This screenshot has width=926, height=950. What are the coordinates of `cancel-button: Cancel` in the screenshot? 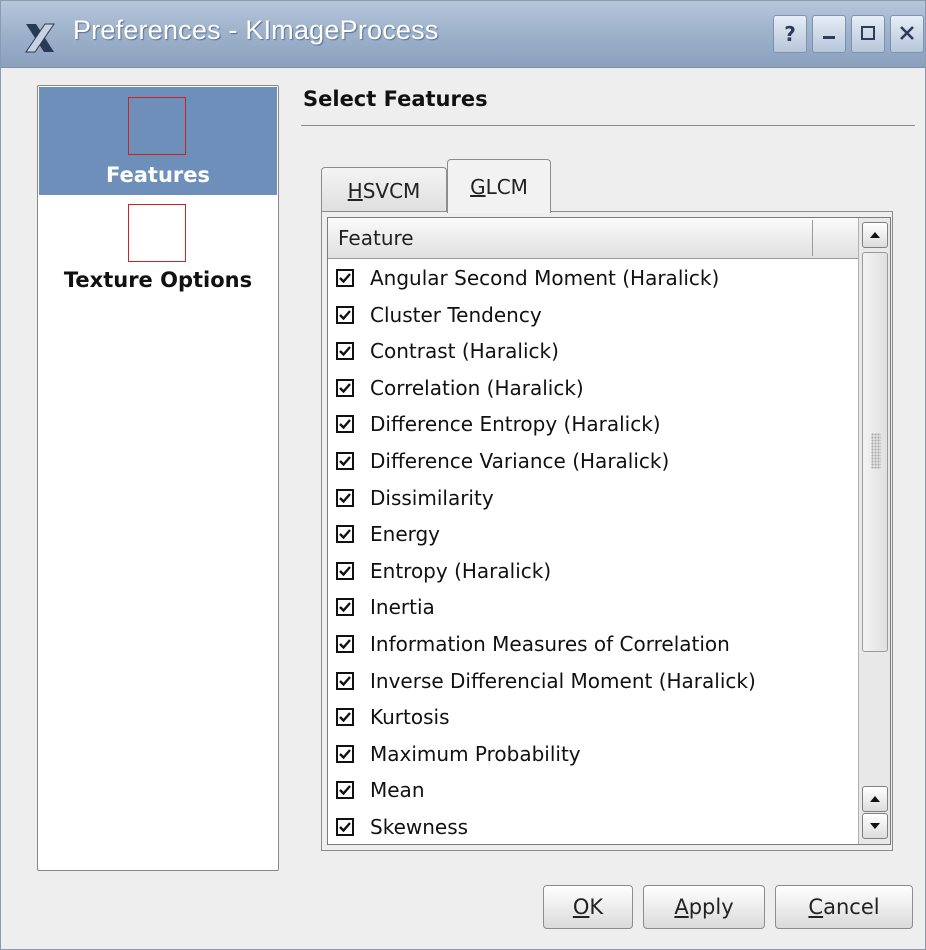 It's located at (844, 907).